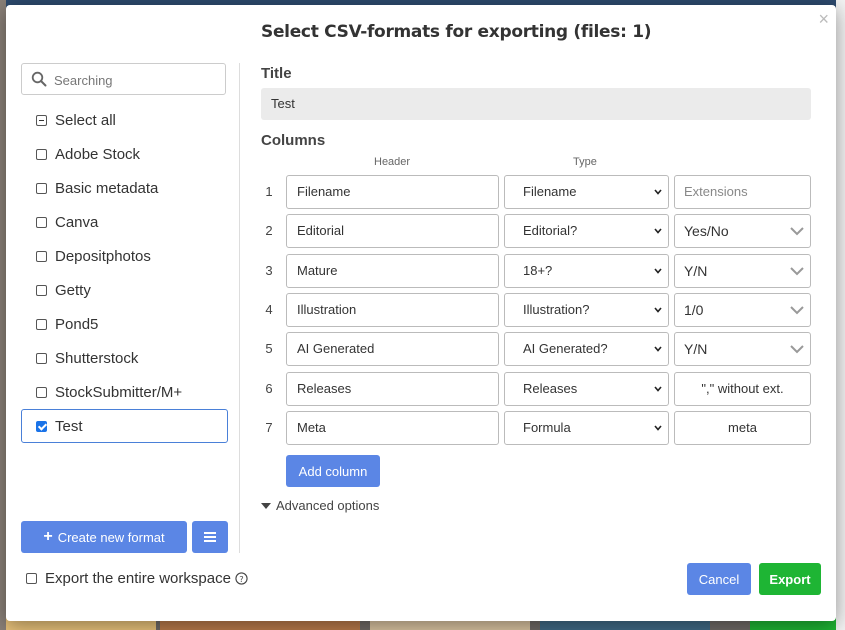 Image resolution: width=845 pixels, height=630 pixels. I want to click on format-item-shutterstock: Shutterstock, so click(124, 358).